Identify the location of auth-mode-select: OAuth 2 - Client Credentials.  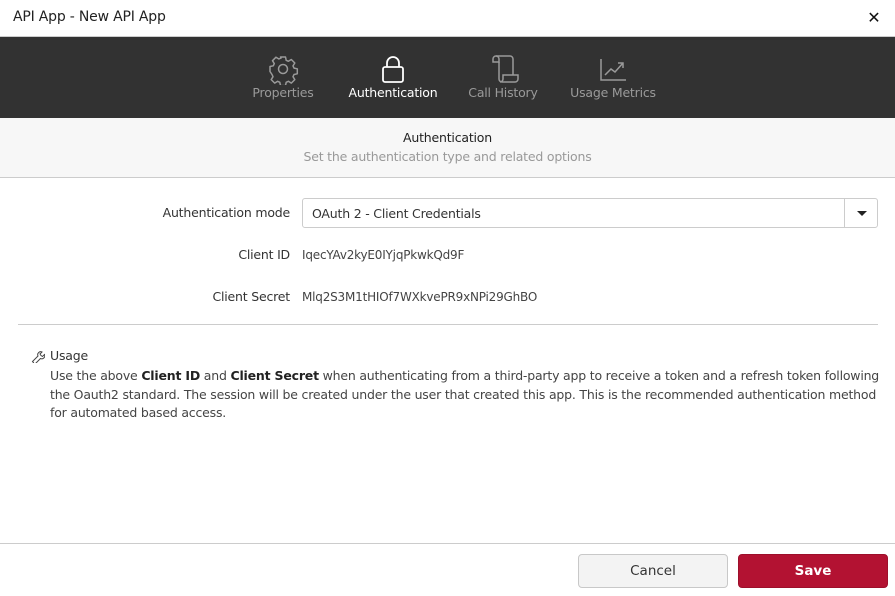
(590, 213).